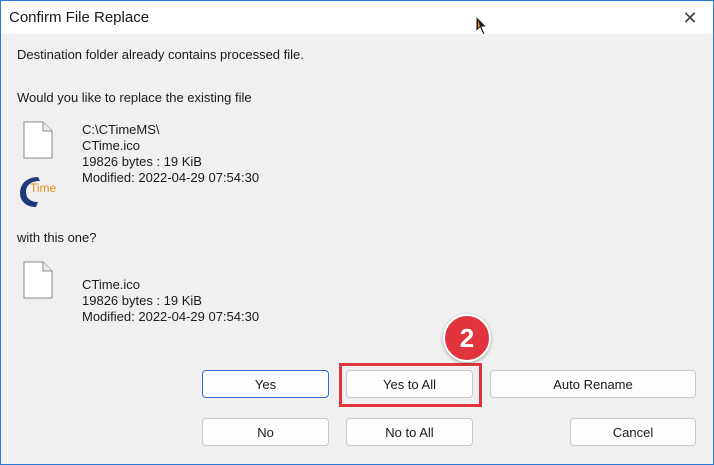  What do you see at coordinates (409, 432) in the screenshot?
I see `no-to-all-button: No to All` at bounding box center [409, 432].